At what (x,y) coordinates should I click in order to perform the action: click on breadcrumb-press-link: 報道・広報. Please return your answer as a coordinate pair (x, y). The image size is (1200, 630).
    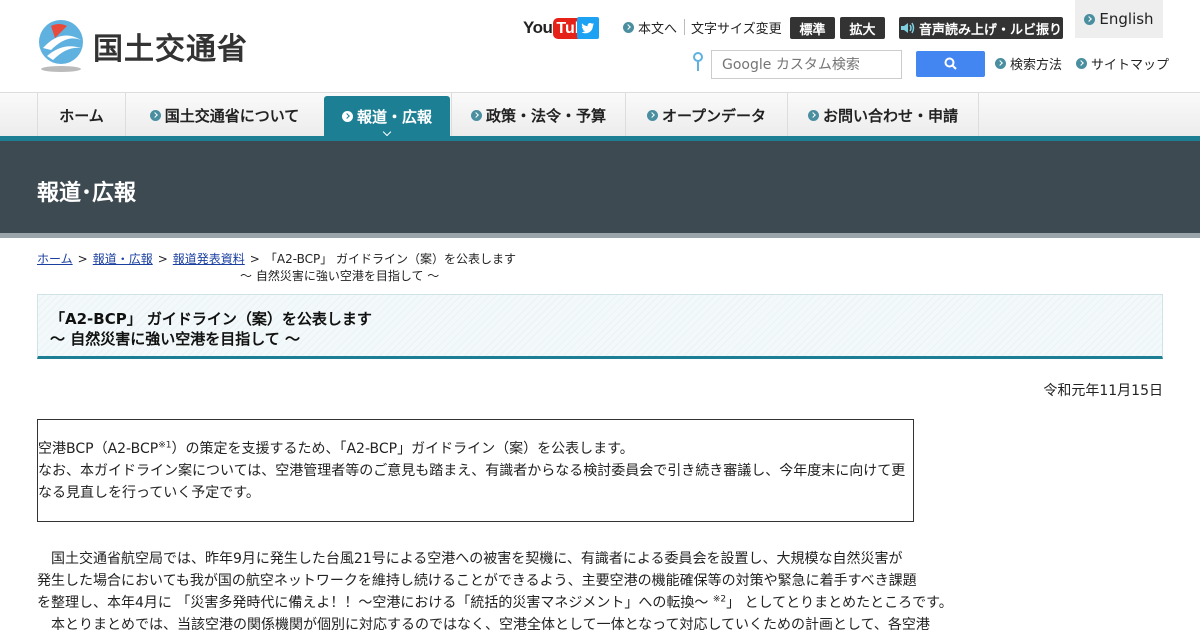
    Looking at the image, I should click on (123, 259).